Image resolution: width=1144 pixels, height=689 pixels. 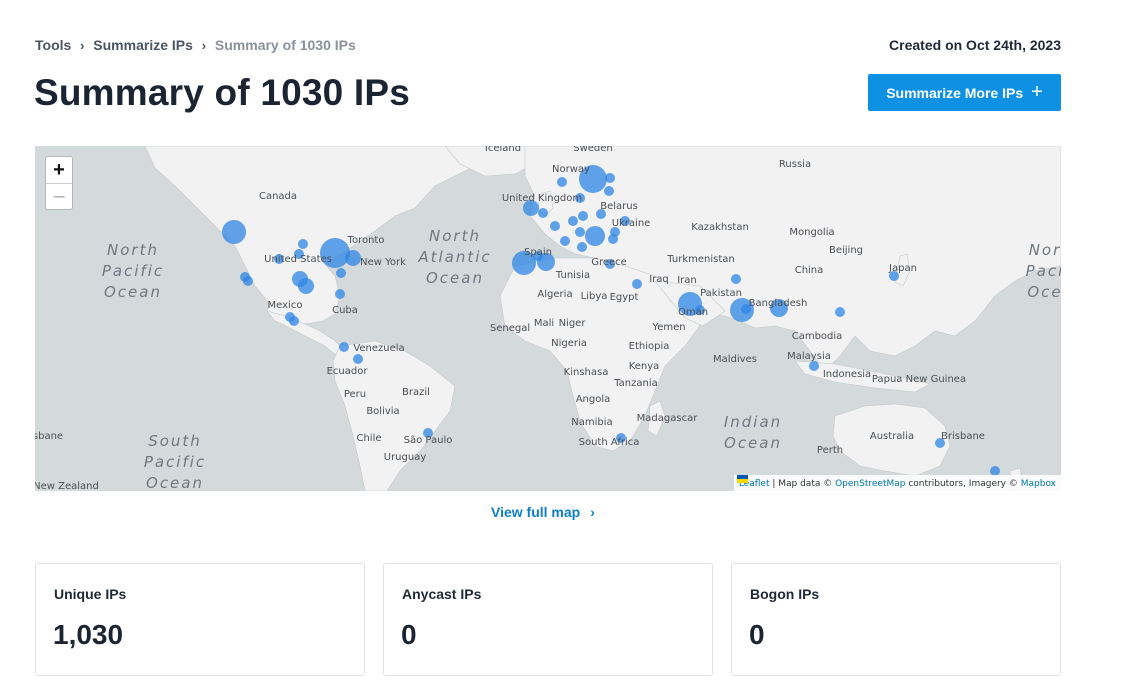 What do you see at coordinates (735, 359) in the screenshot?
I see `map-label: Maldives` at bounding box center [735, 359].